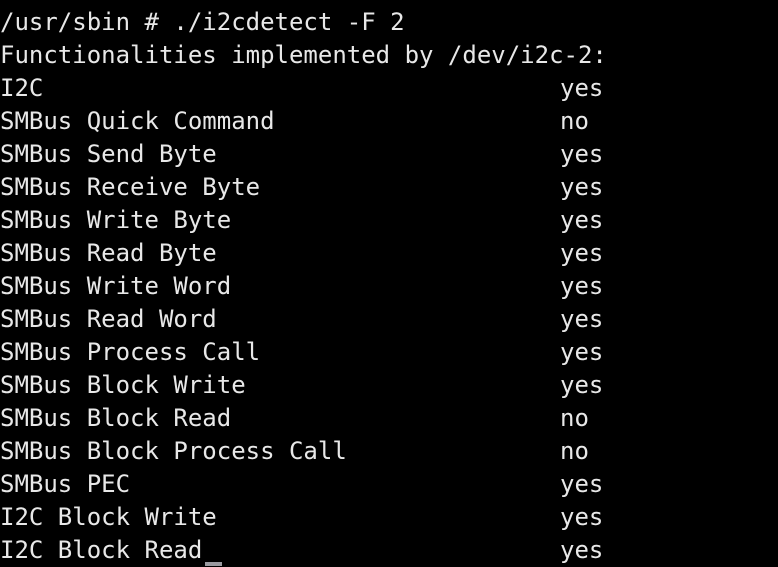 This screenshot has width=778, height=567. I want to click on capability-label: SMBus Block Write, so click(123, 385).